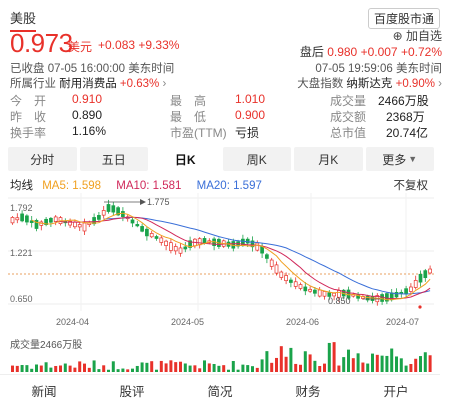 The image size is (468, 405). What do you see at coordinates (417, 35) in the screenshot?
I see `add-watchlist-button: ⊕ 加自选` at bounding box center [417, 35].